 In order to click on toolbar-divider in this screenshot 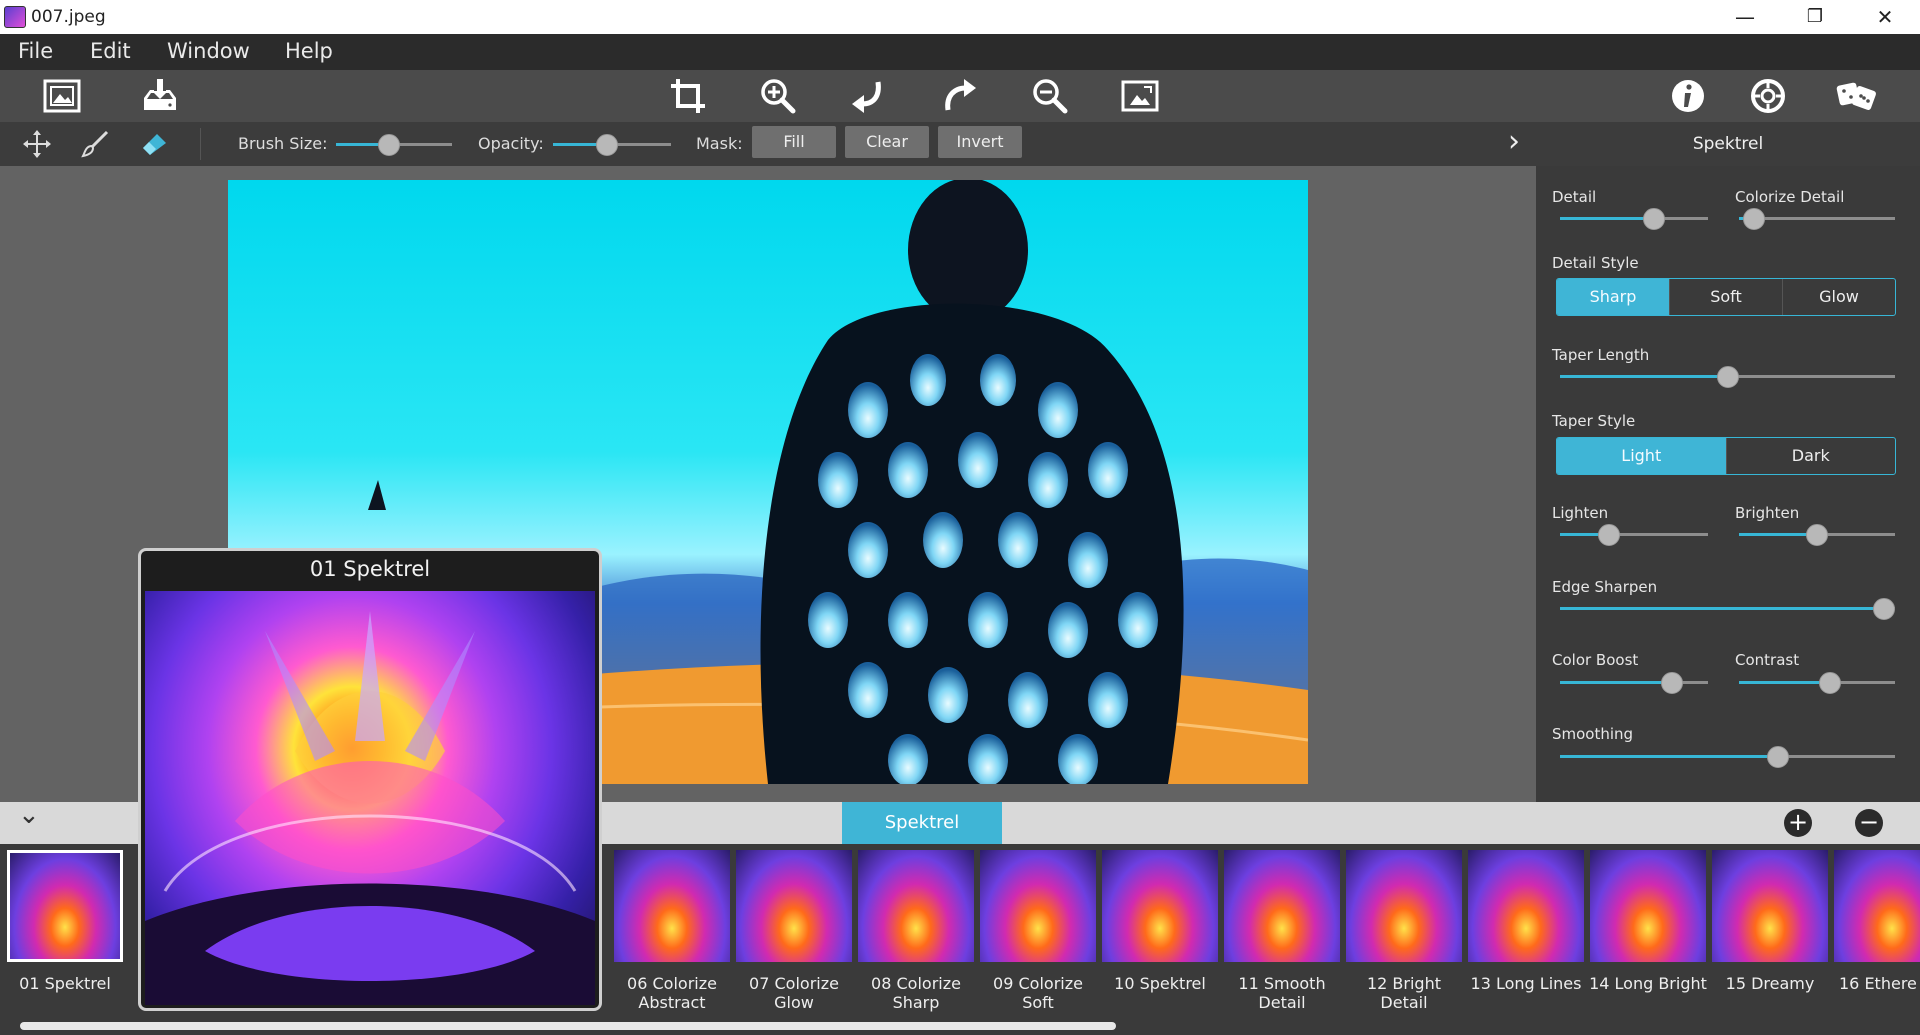, I will do `click(200, 144)`.